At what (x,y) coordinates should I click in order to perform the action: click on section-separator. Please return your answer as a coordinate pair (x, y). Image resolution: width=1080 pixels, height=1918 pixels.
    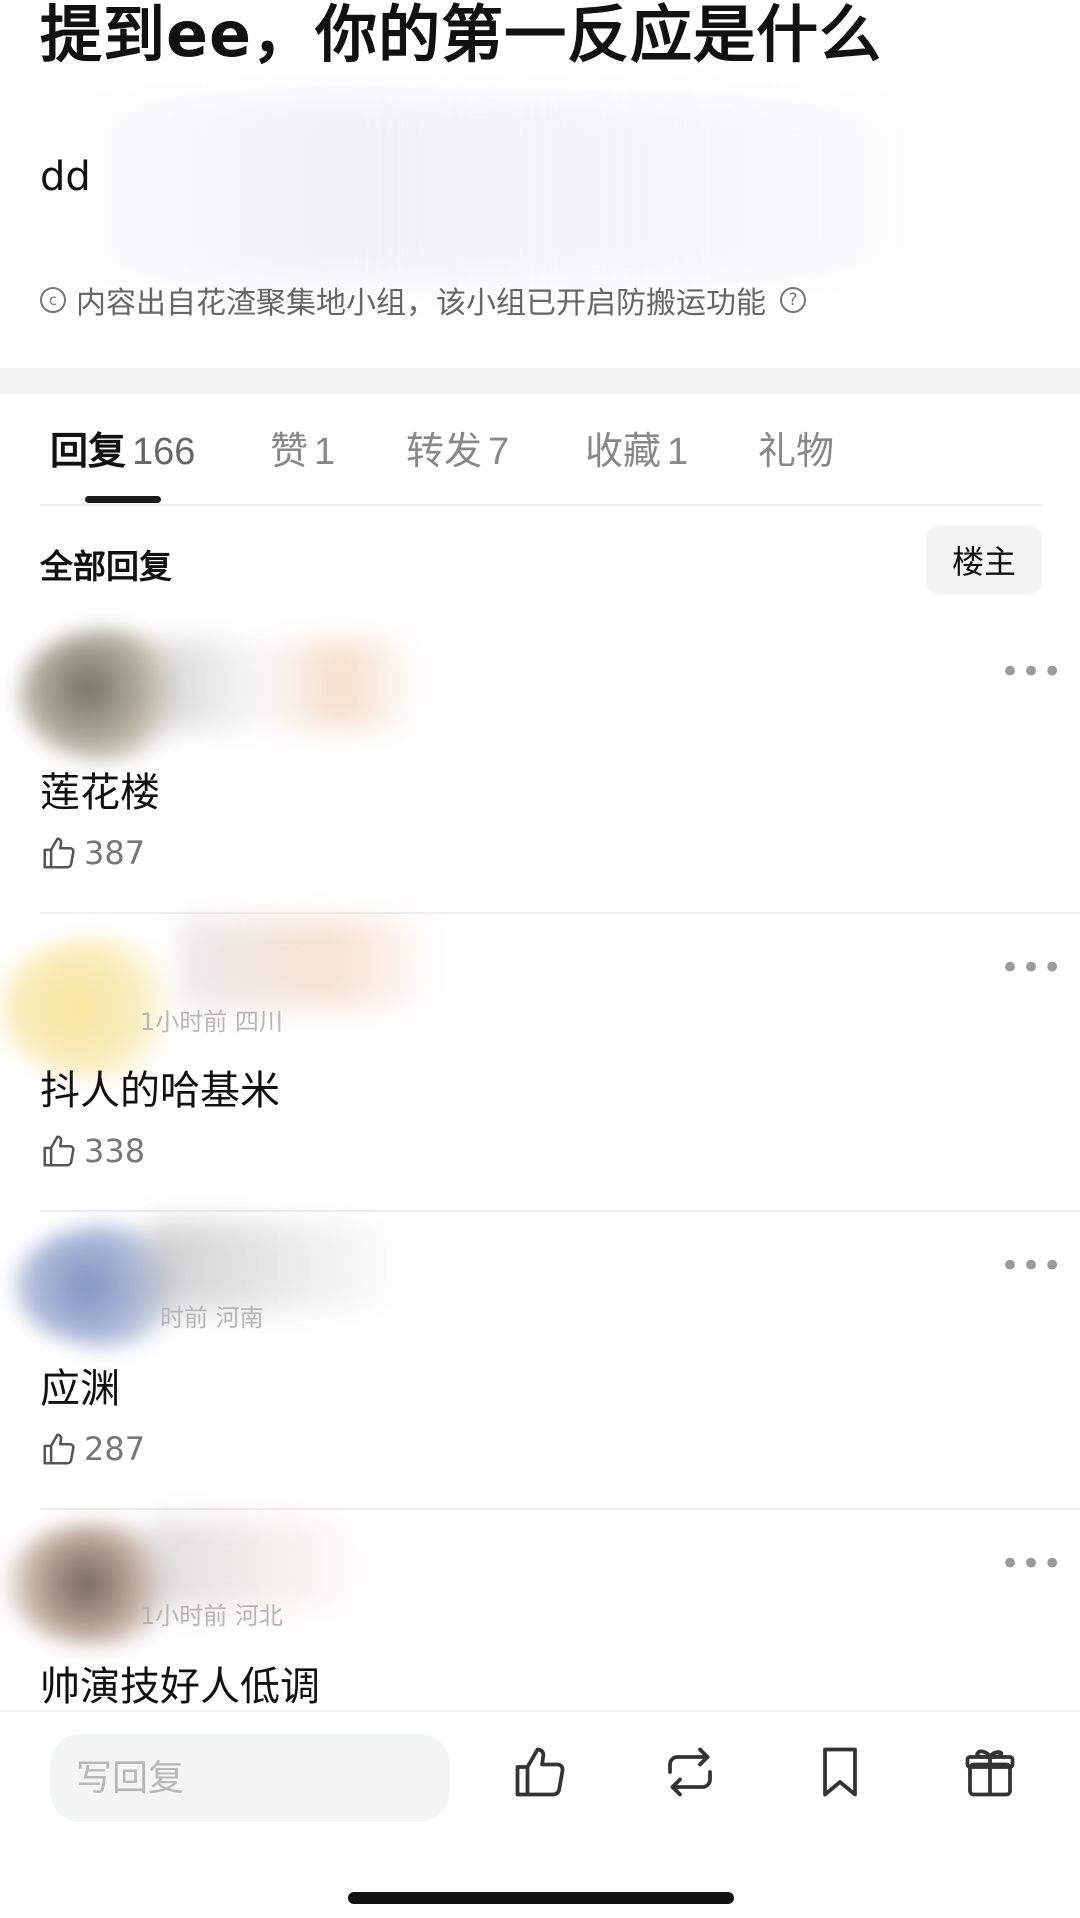
    Looking at the image, I should click on (540, 381).